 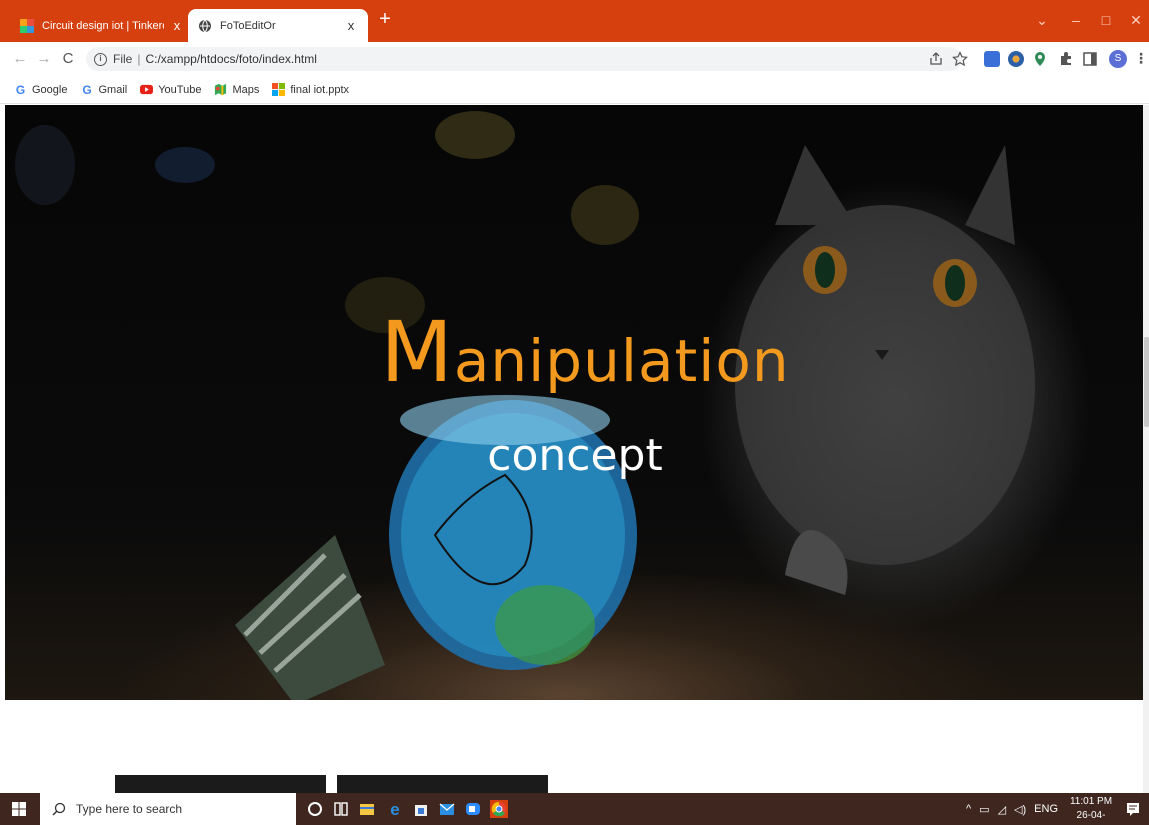 I want to click on bookmark-maps: Maps, so click(x=236, y=89).